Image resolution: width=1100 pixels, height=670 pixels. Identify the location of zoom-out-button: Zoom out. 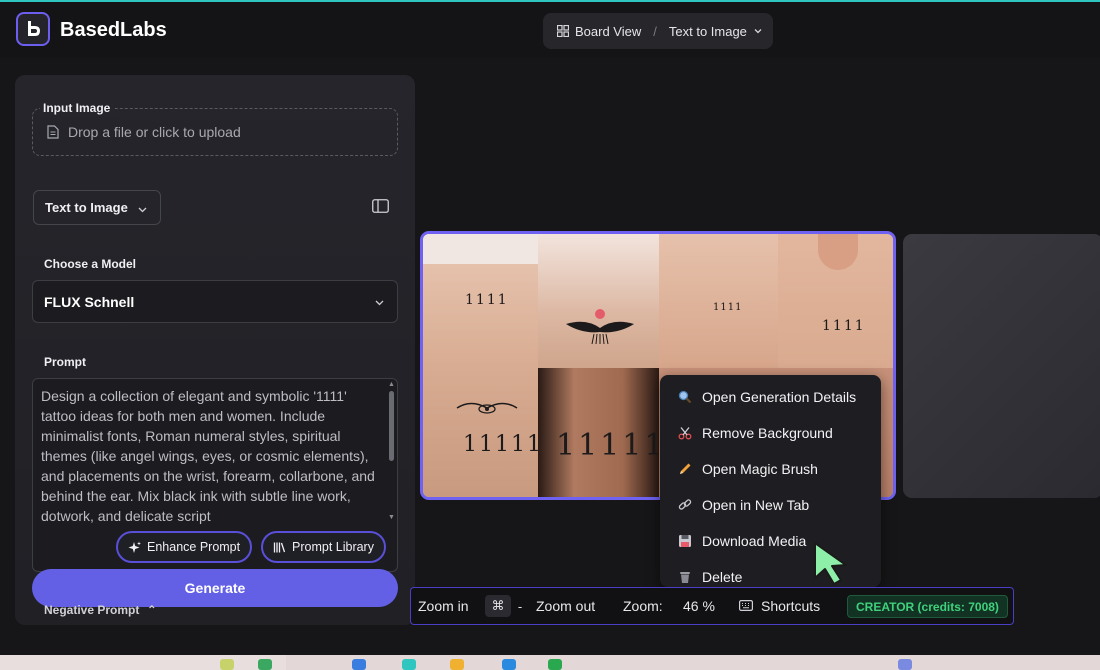
(565, 606).